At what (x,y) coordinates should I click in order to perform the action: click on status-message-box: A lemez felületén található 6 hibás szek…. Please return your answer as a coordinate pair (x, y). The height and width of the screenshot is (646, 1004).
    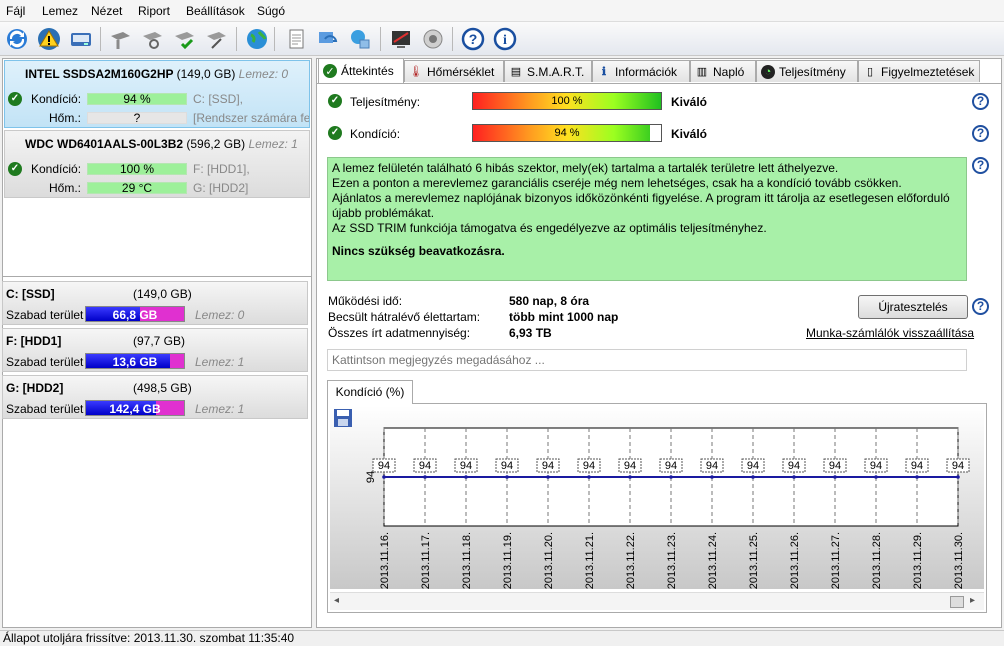
    Looking at the image, I should click on (647, 219).